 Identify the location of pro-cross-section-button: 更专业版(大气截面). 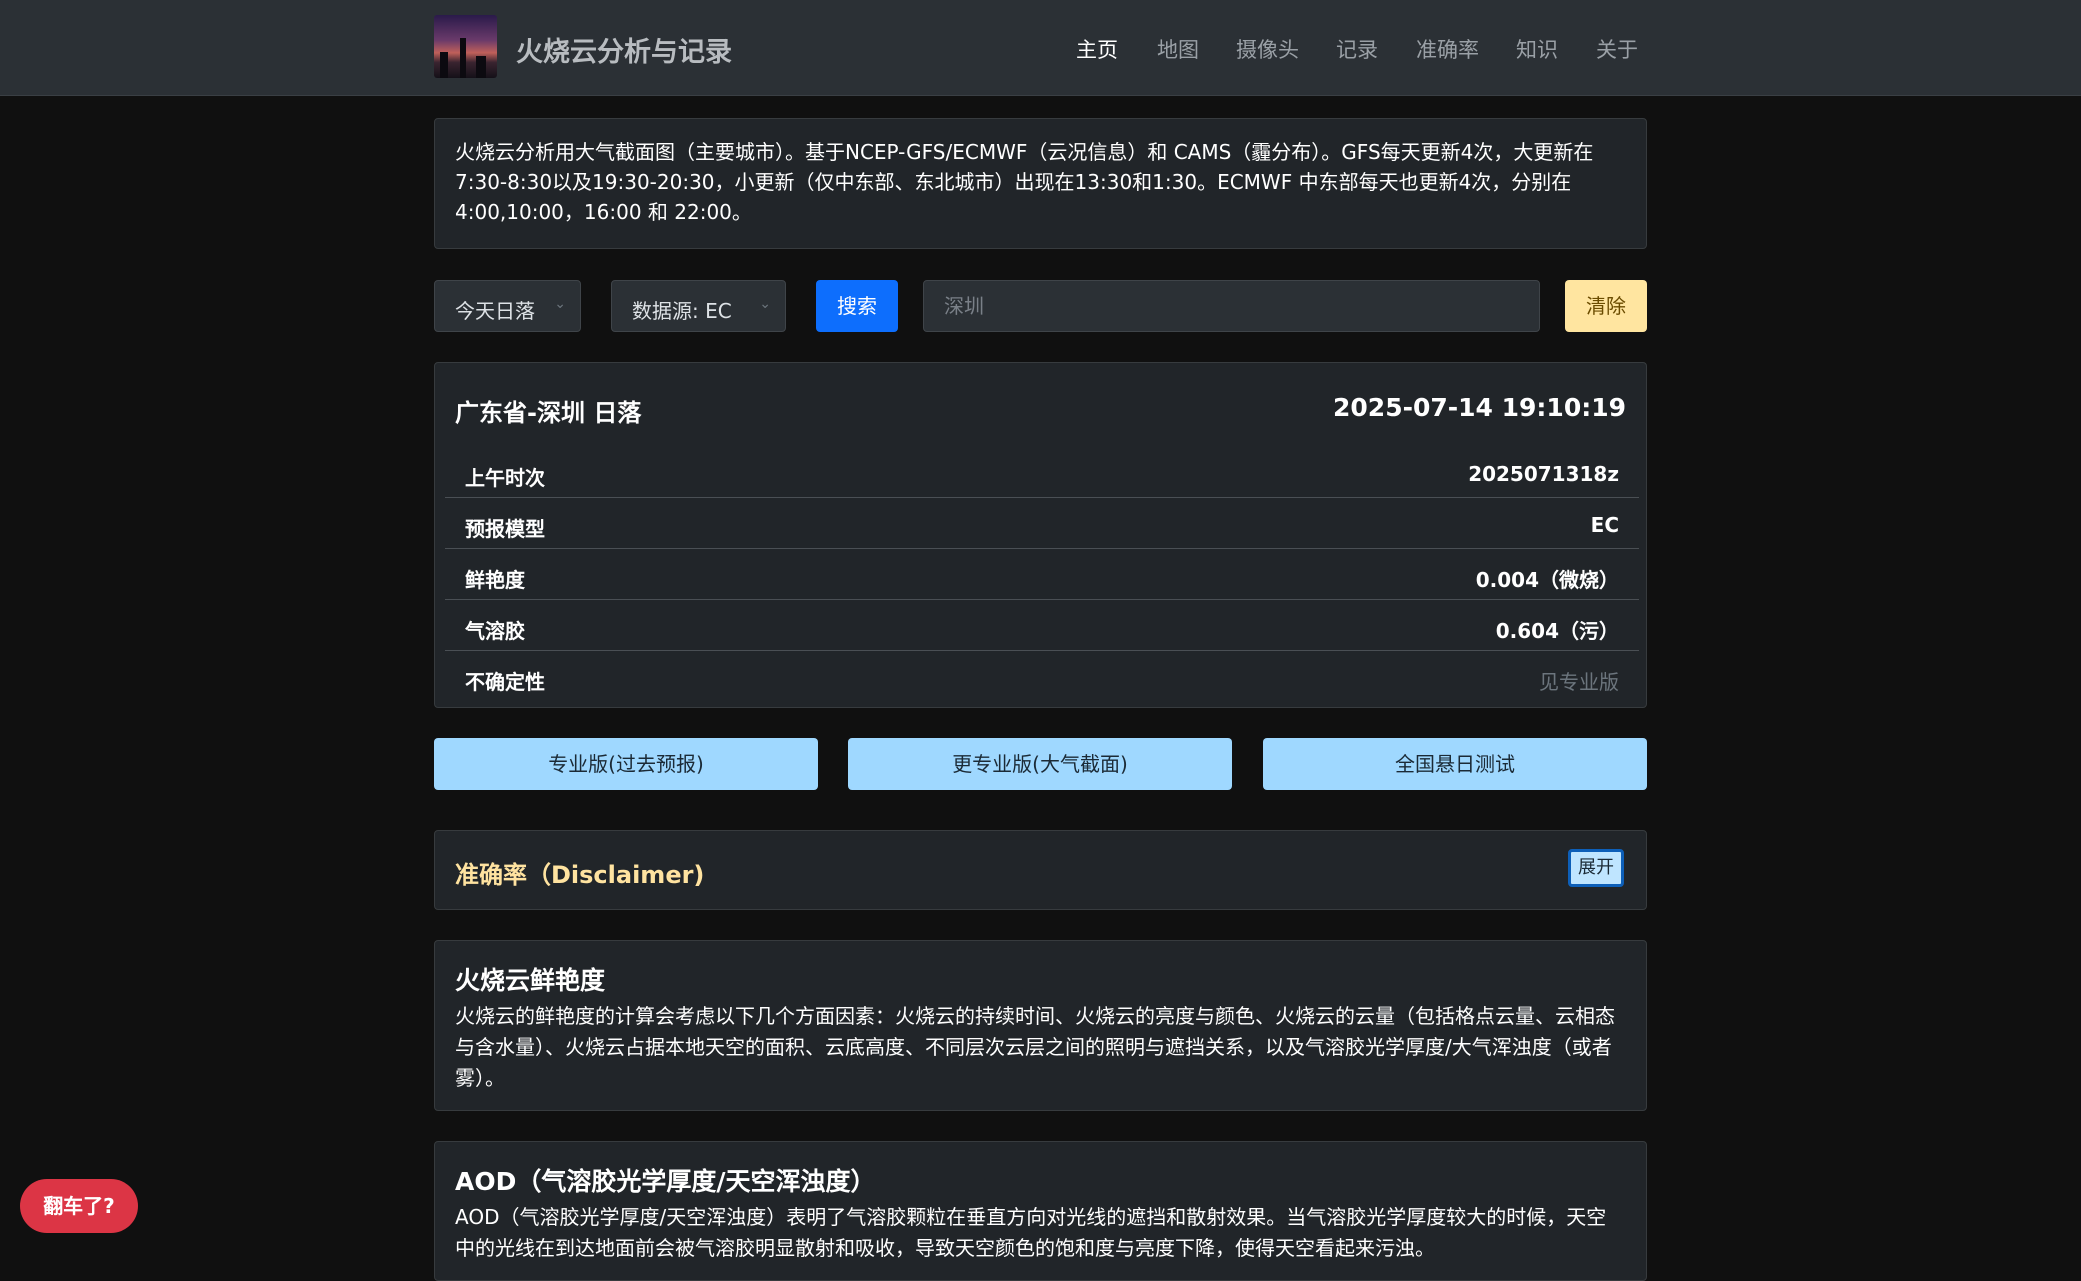
(1040, 764).